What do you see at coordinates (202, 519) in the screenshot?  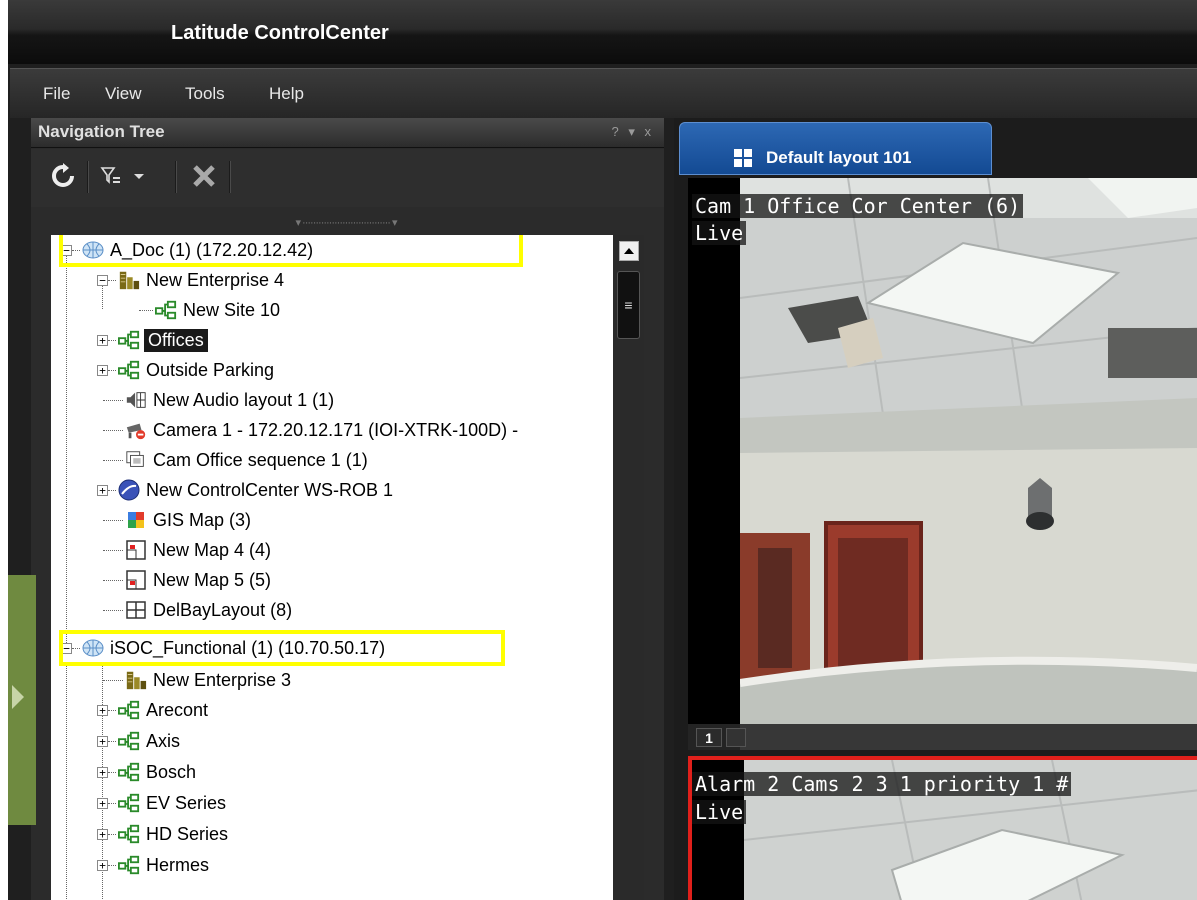 I see `tree-node-label: GIS Map (3)` at bounding box center [202, 519].